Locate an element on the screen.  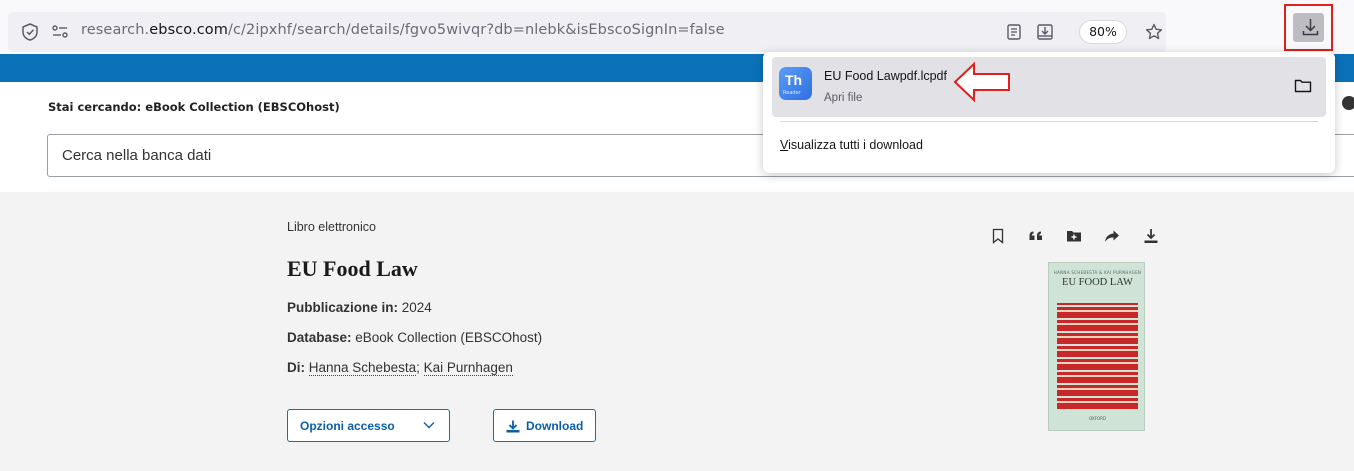
profile-icon is located at coordinates (1348, 103).